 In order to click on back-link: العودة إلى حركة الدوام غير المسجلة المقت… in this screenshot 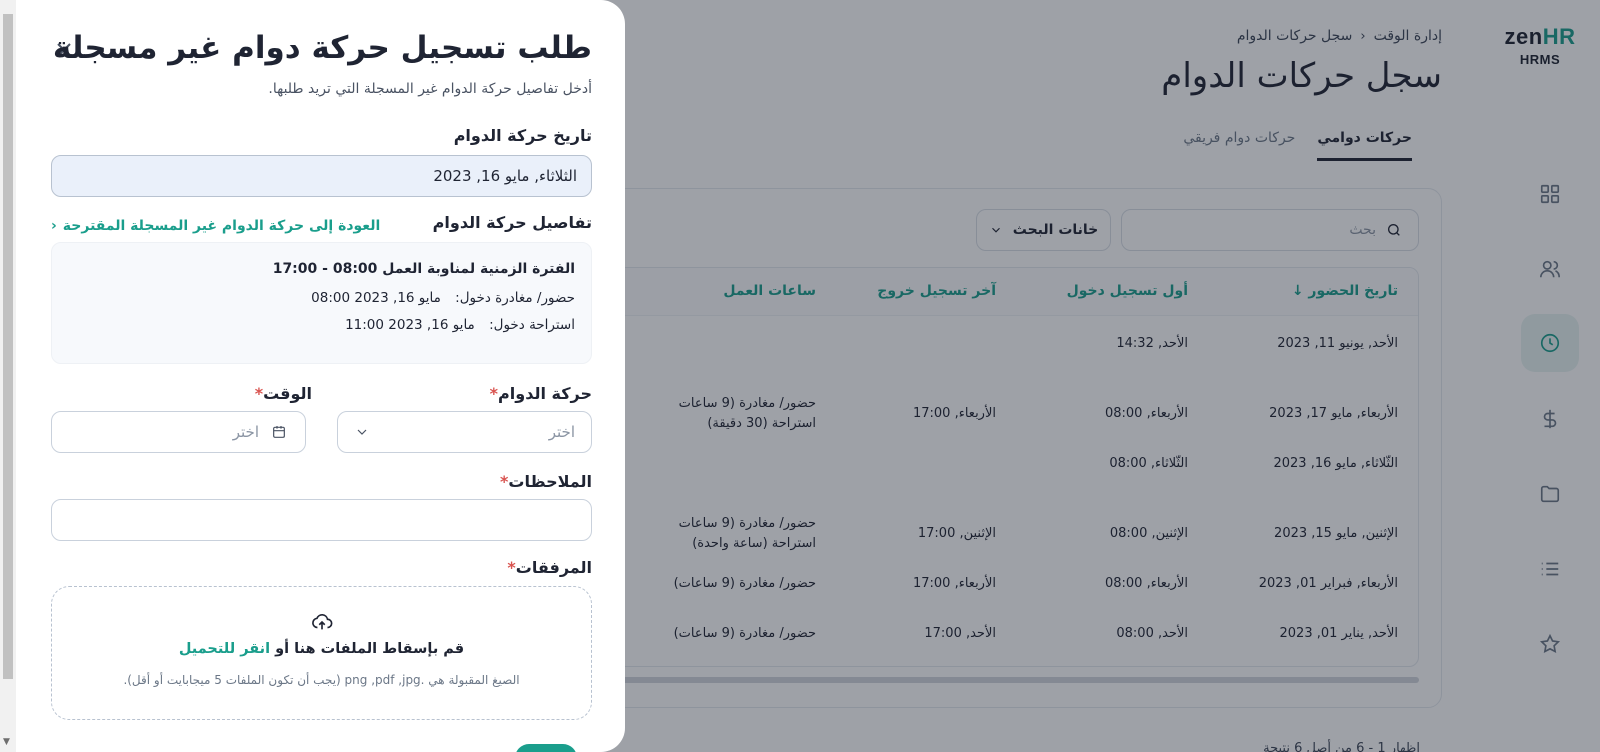, I will do `click(215, 226)`.